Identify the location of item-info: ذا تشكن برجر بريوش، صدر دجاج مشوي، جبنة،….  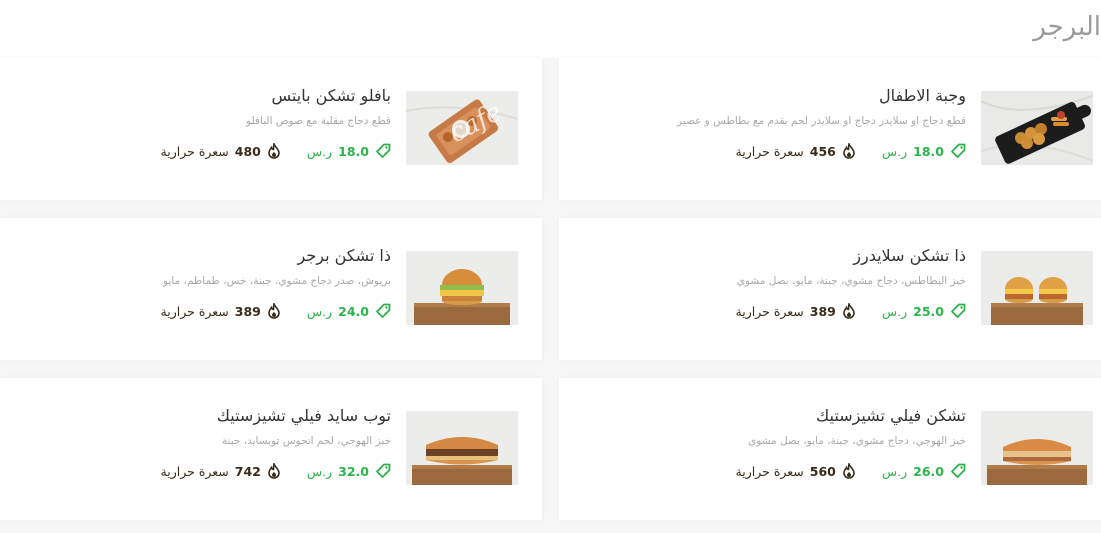
(201, 281).